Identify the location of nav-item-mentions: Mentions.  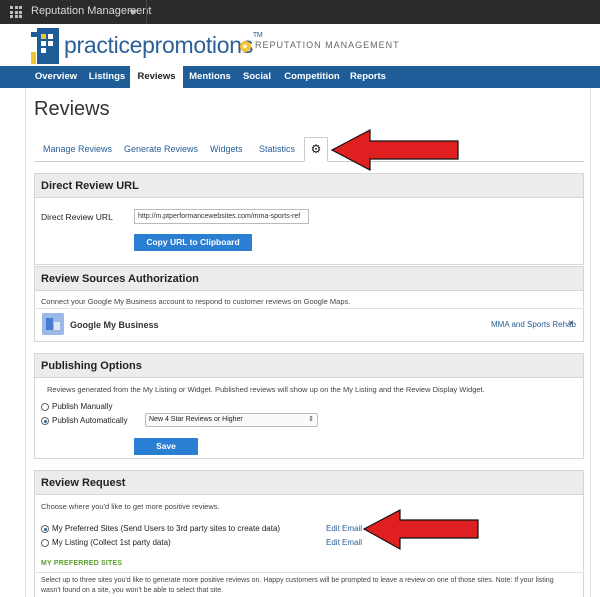
(210, 77).